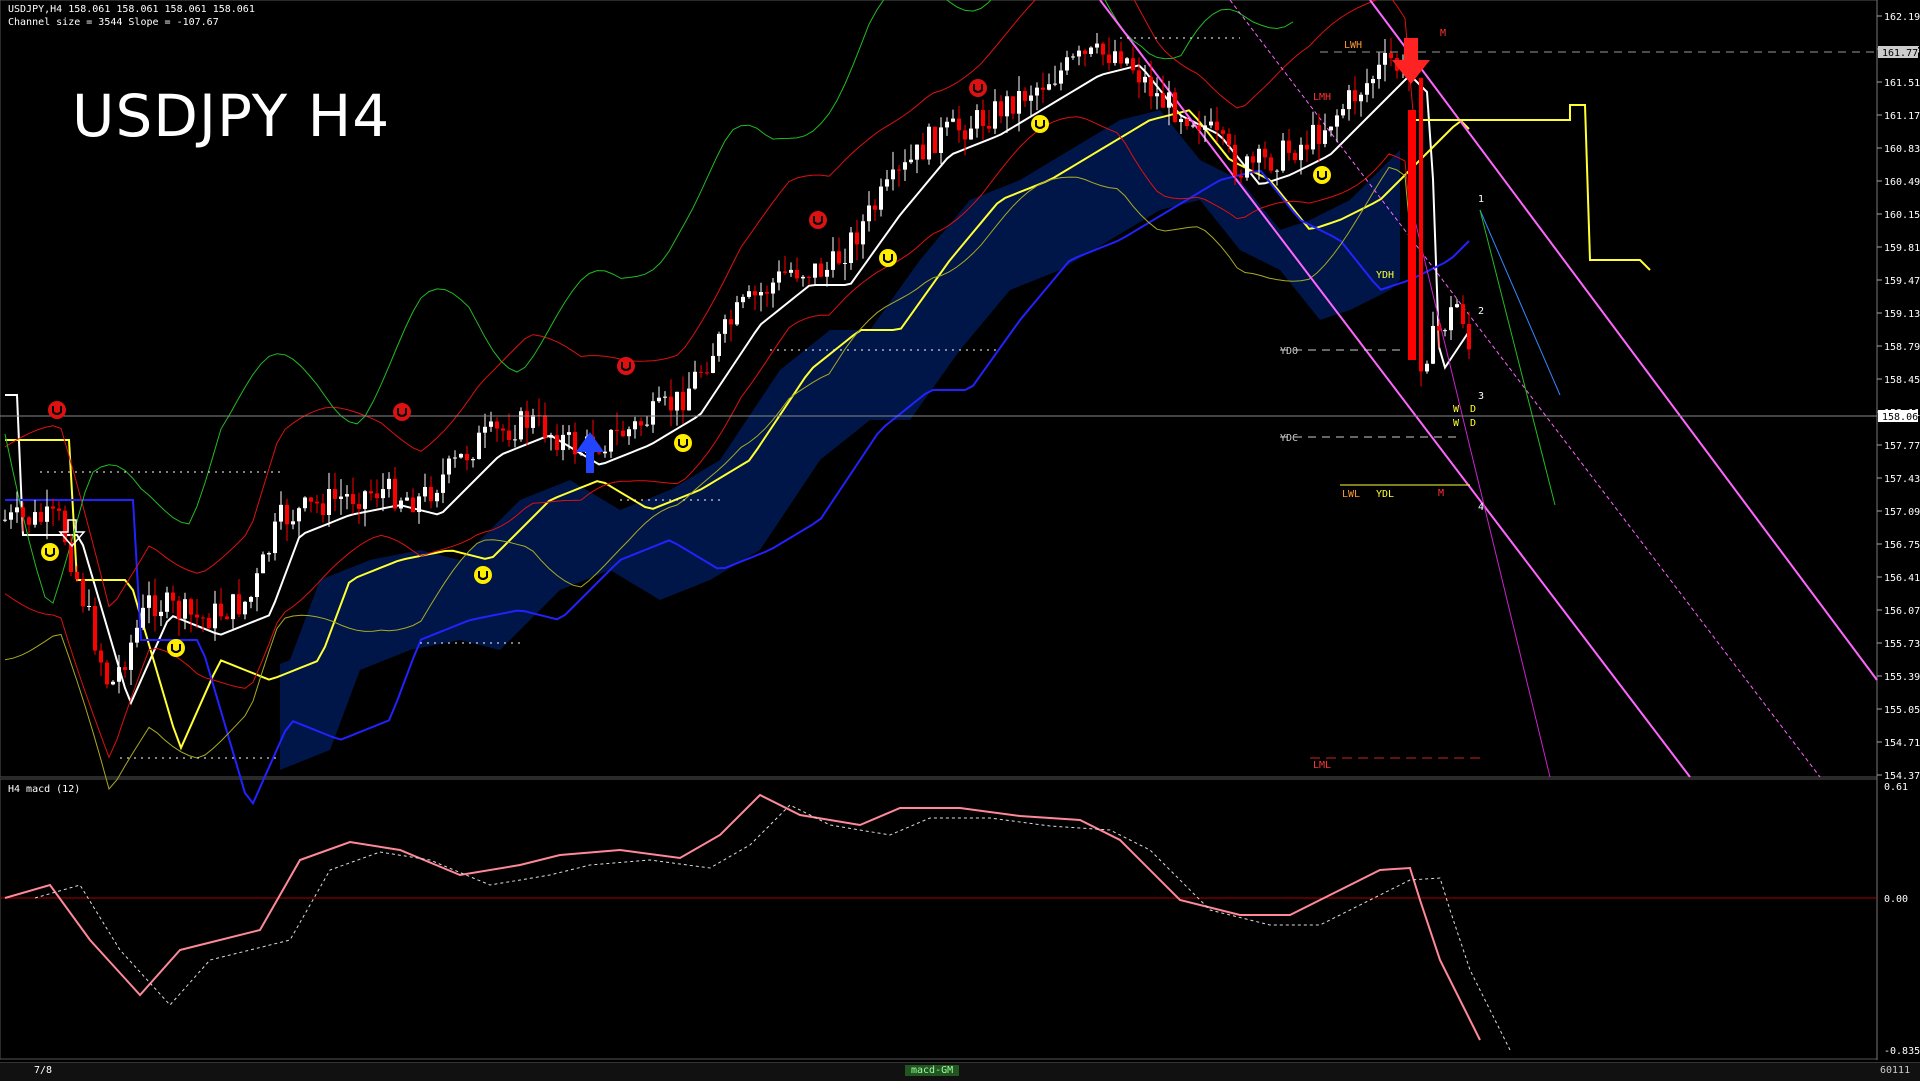  I want to click on channel-info: Channel size = 3544 Slope = -107.67, so click(113, 22).